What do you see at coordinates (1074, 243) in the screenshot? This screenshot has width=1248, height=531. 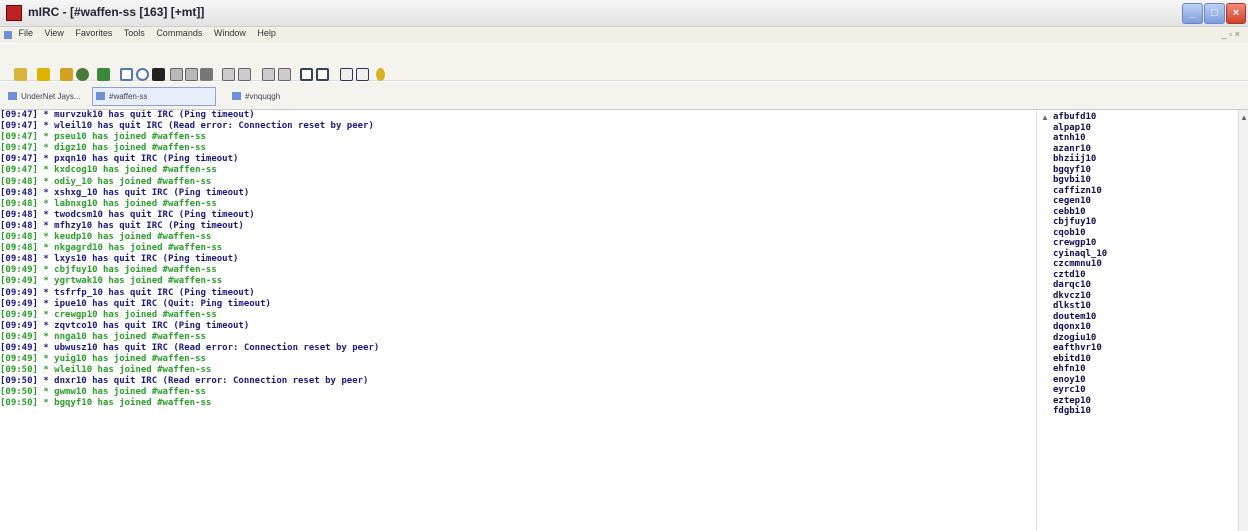 I see `nick-item: crewgp10` at bounding box center [1074, 243].